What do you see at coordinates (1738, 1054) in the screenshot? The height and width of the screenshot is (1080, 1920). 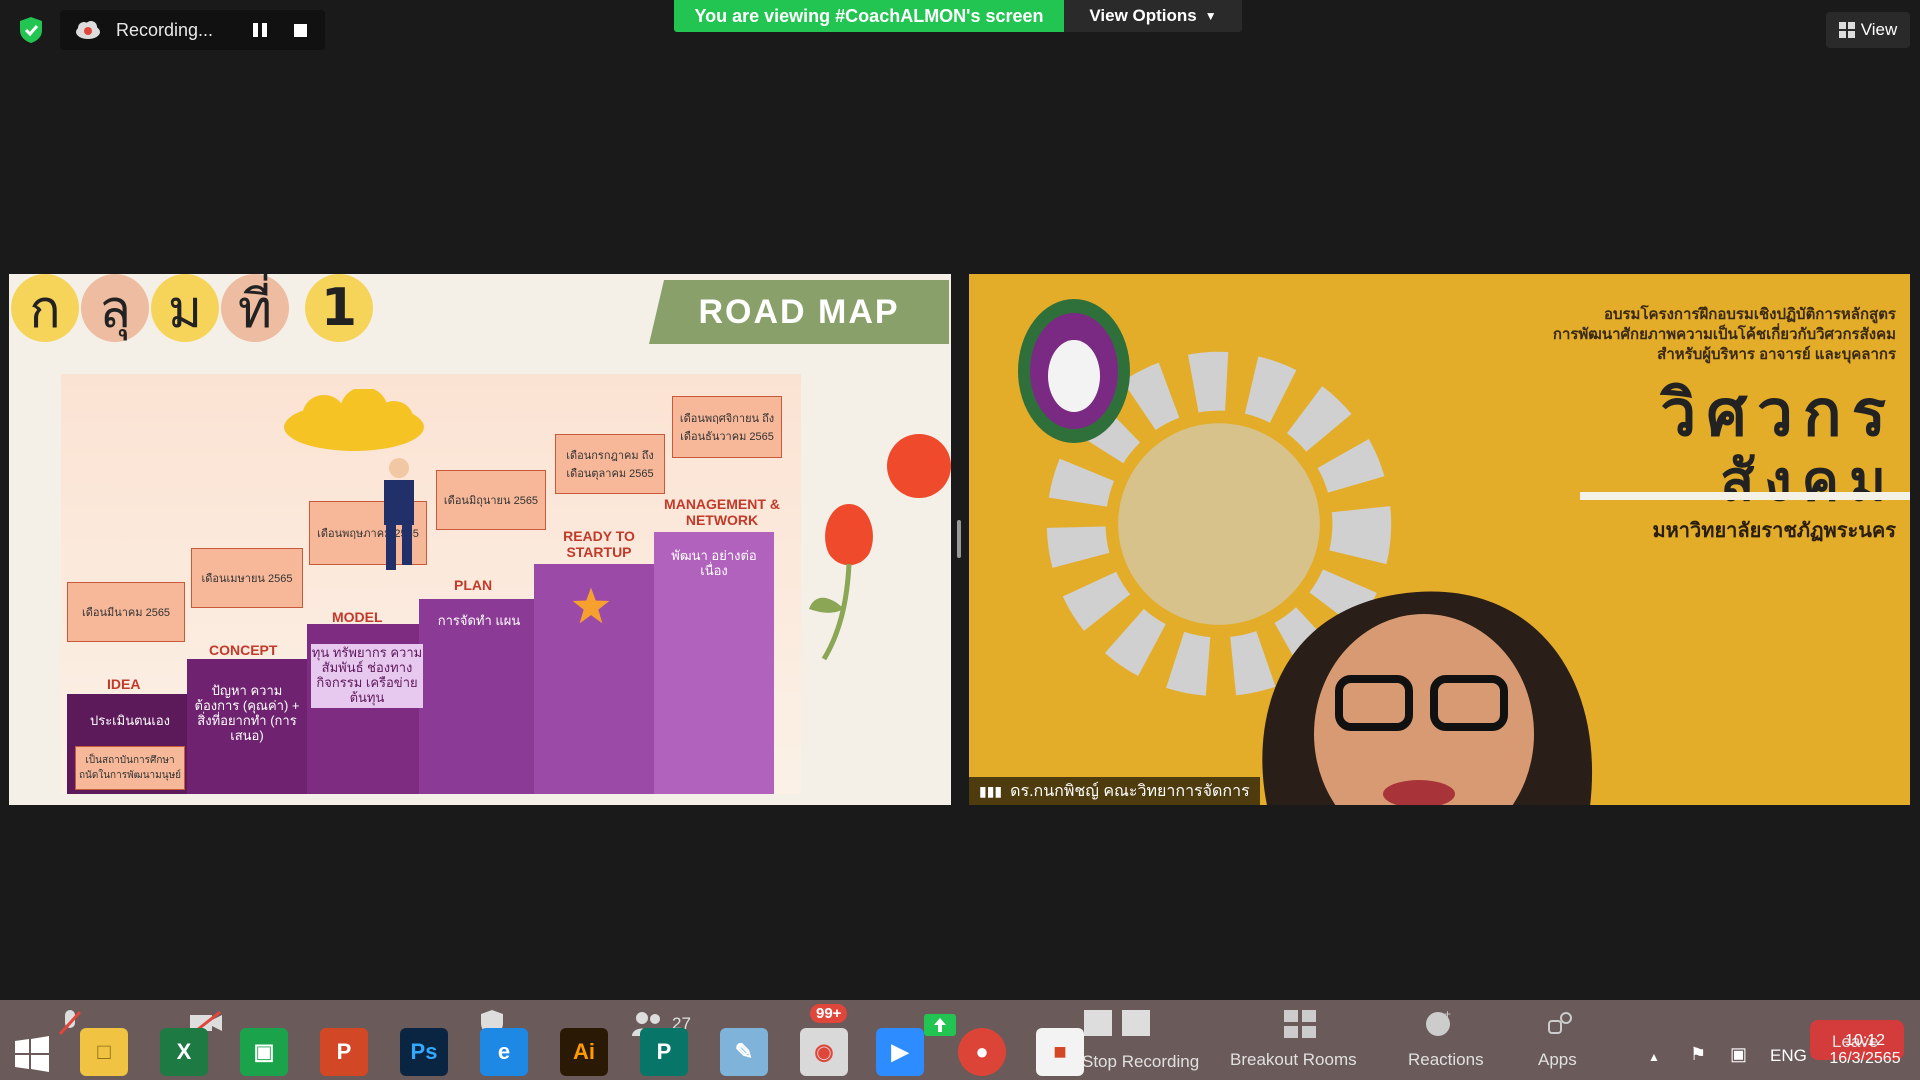 I see `network-icon: ▣` at bounding box center [1738, 1054].